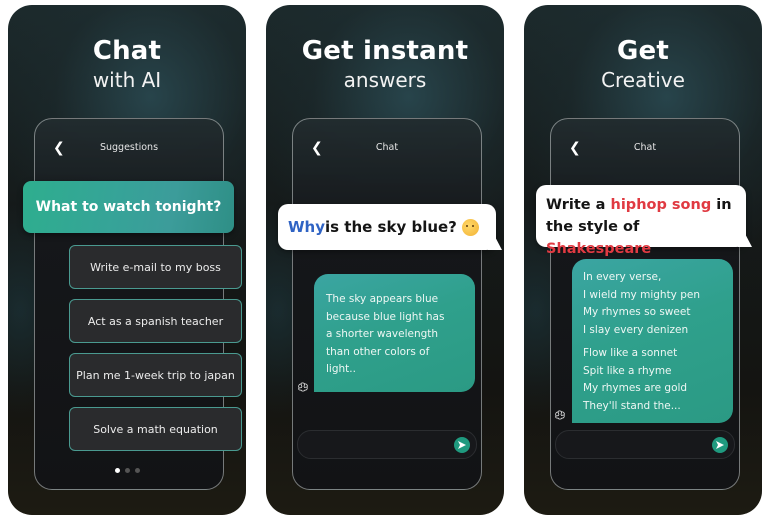 The width and height of the screenshot is (768, 517). I want to click on screen-header: ❮ Suggestions, so click(129, 148).